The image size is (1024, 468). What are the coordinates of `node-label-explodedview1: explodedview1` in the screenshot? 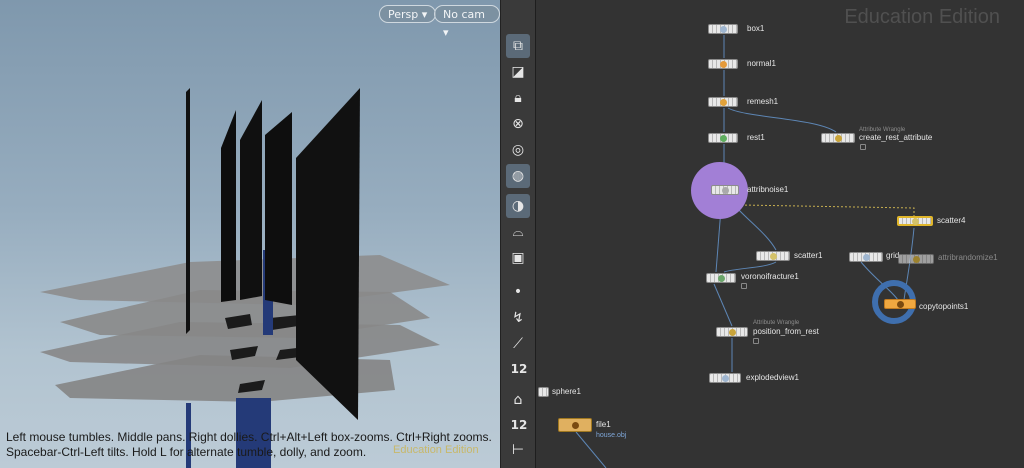 It's located at (772, 377).